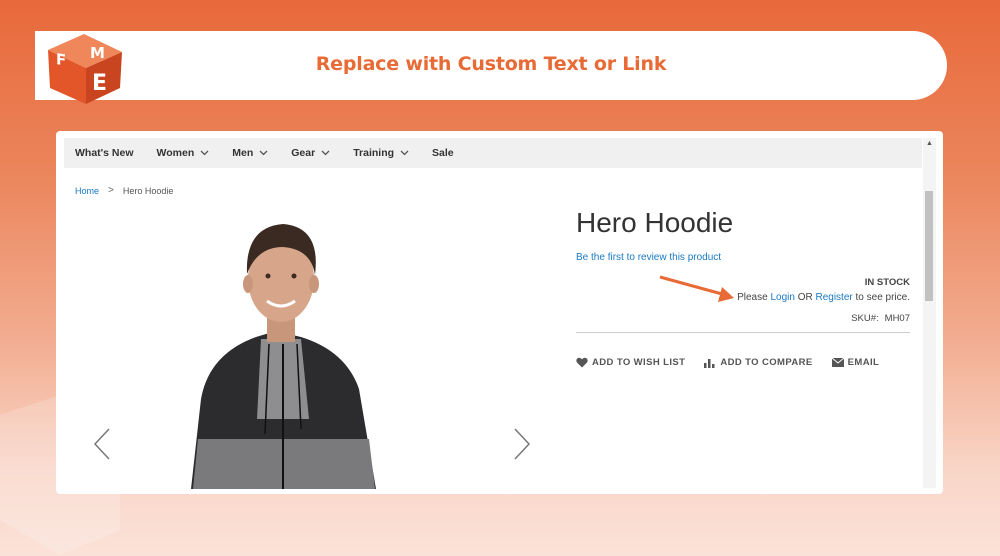 Image resolution: width=1000 pixels, height=556 pixels. I want to click on wishlist-label: ADD TO WISH LIST, so click(639, 362).